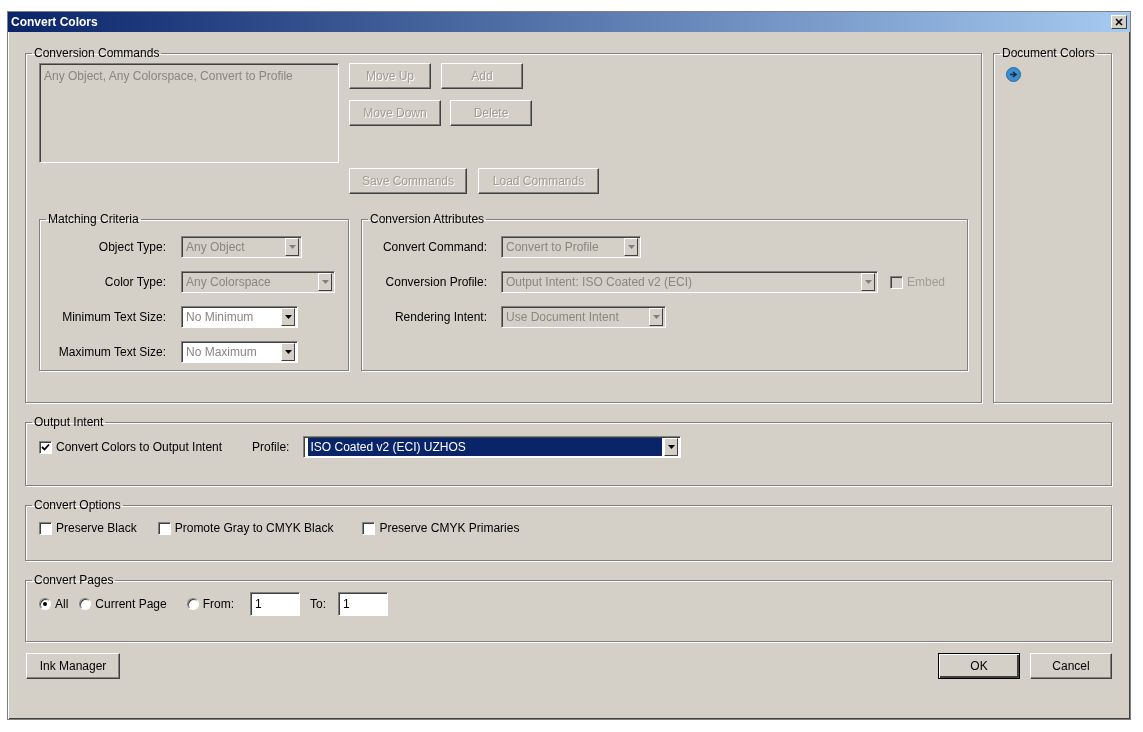  I want to click on dropdown: No Maximum, so click(239, 352).